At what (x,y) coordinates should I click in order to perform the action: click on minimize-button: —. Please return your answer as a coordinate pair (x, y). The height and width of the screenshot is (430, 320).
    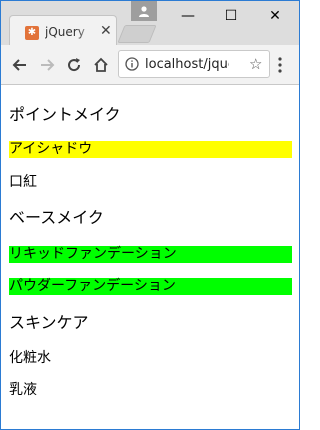
    Looking at the image, I should click on (188, 16).